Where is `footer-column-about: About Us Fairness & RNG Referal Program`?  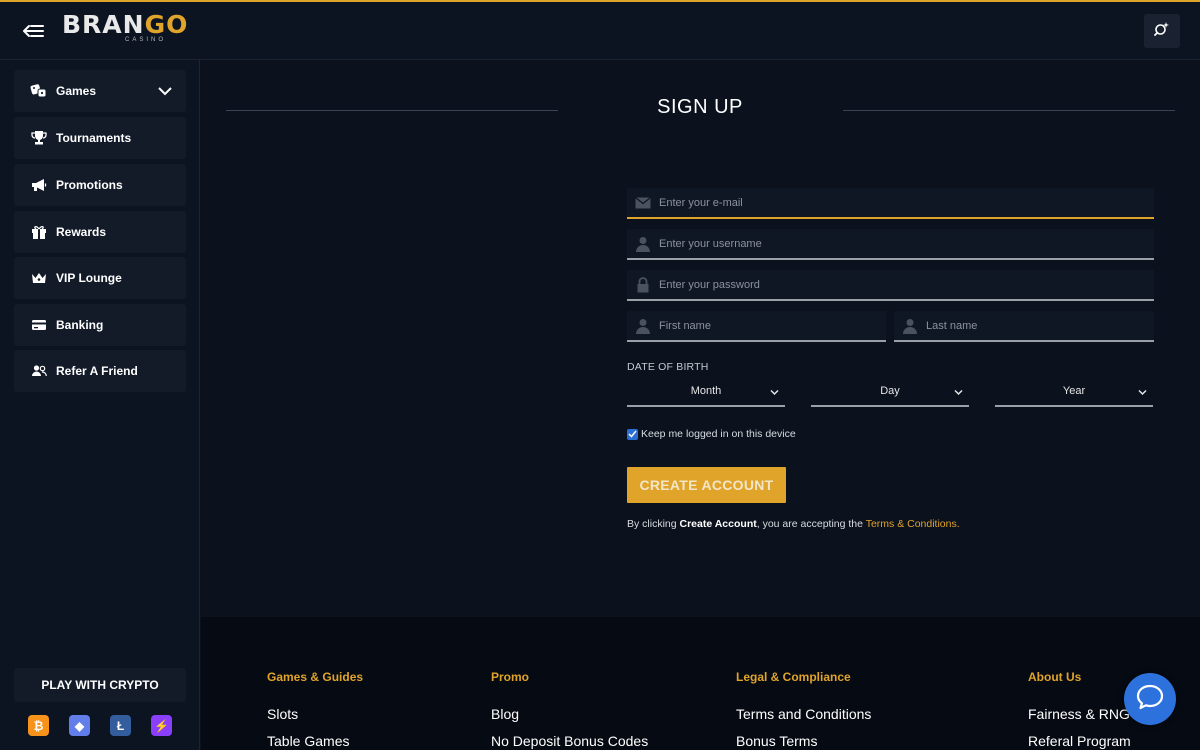 footer-column-about: About Us Fairness & RNG Referal Program is located at coordinates (1079, 710).